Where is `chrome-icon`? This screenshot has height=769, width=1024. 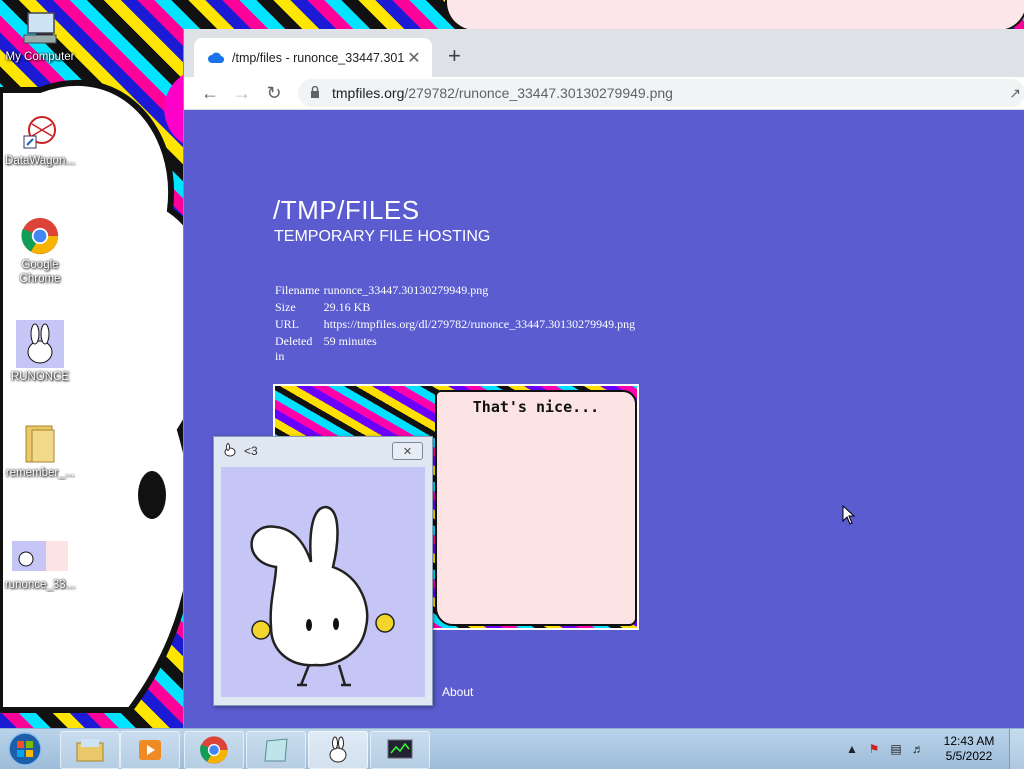
chrome-icon is located at coordinates (214, 750).